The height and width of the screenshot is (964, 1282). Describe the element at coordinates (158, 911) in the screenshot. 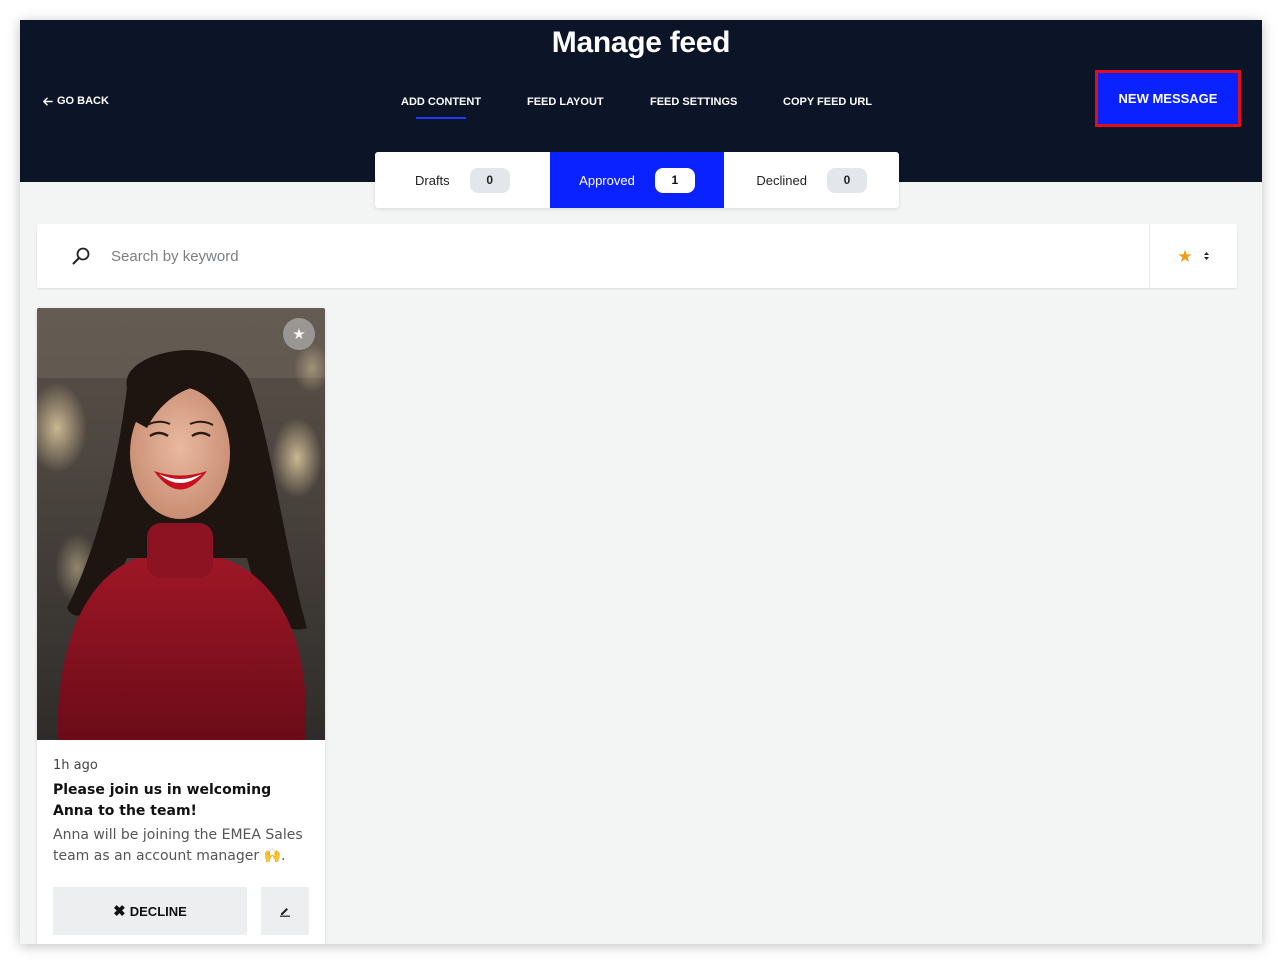

I see `decline-label: DECLINE` at that location.